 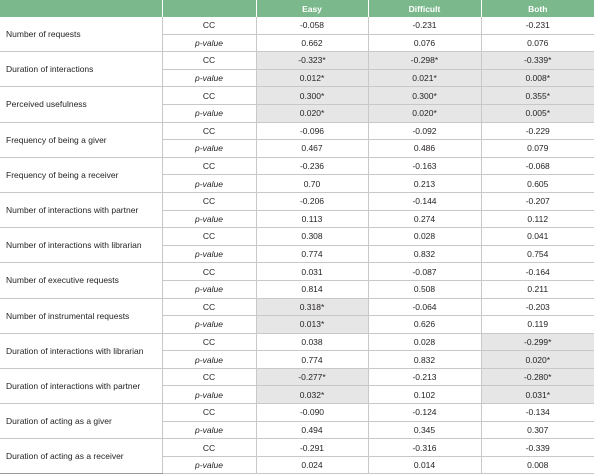 What do you see at coordinates (81, 316) in the screenshot?
I see `variable-label: Number of instrumental requests` at bounding box center [81, 316].